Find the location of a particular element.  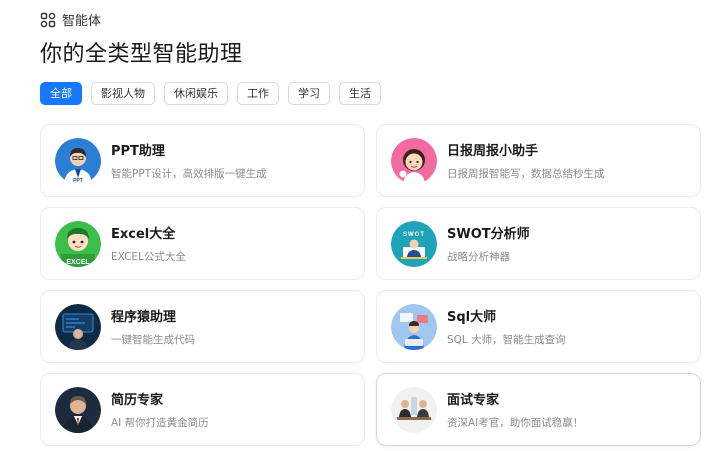

tab-film-characters: 影视人物 is located at coordinates (123, 93).